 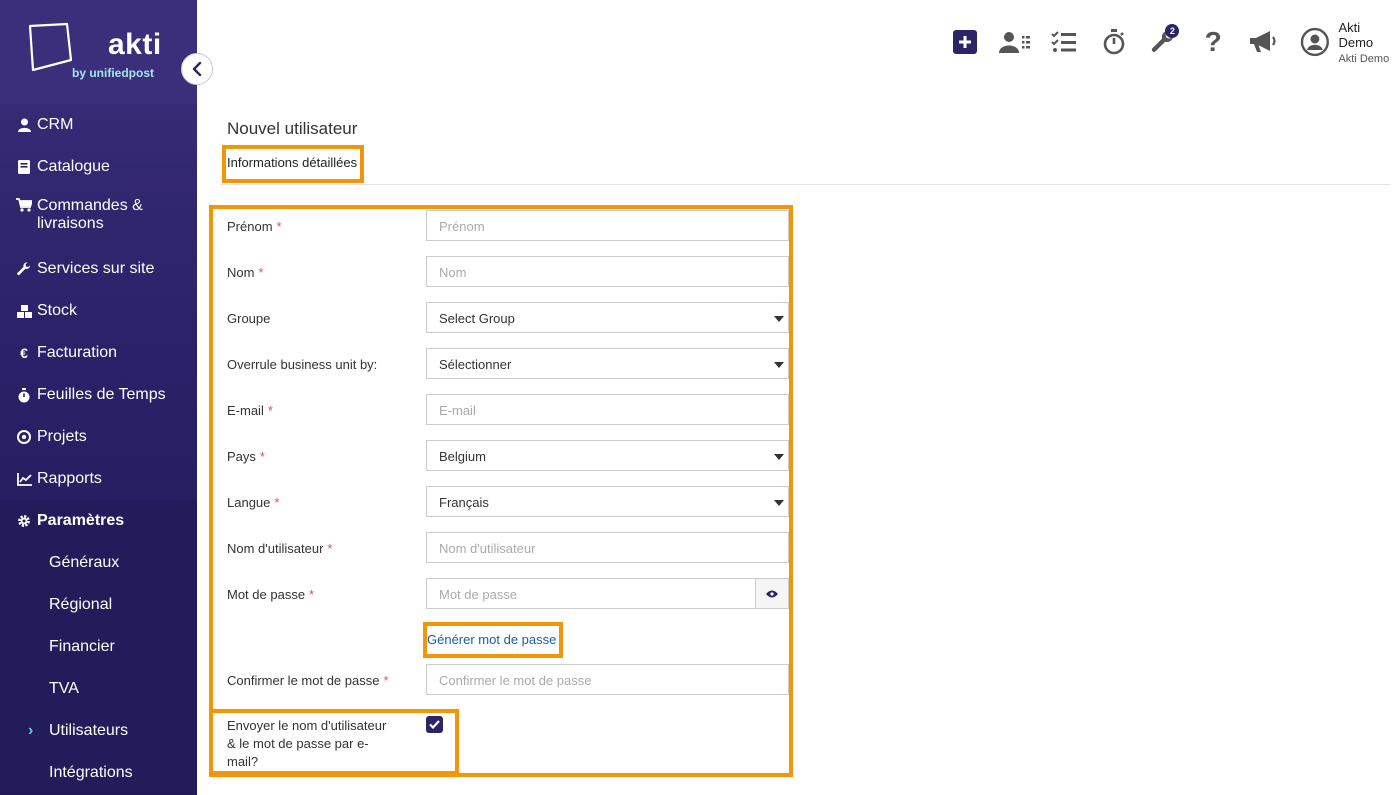 I want to click on language-select-value: Français, so click(x=464, y=502).